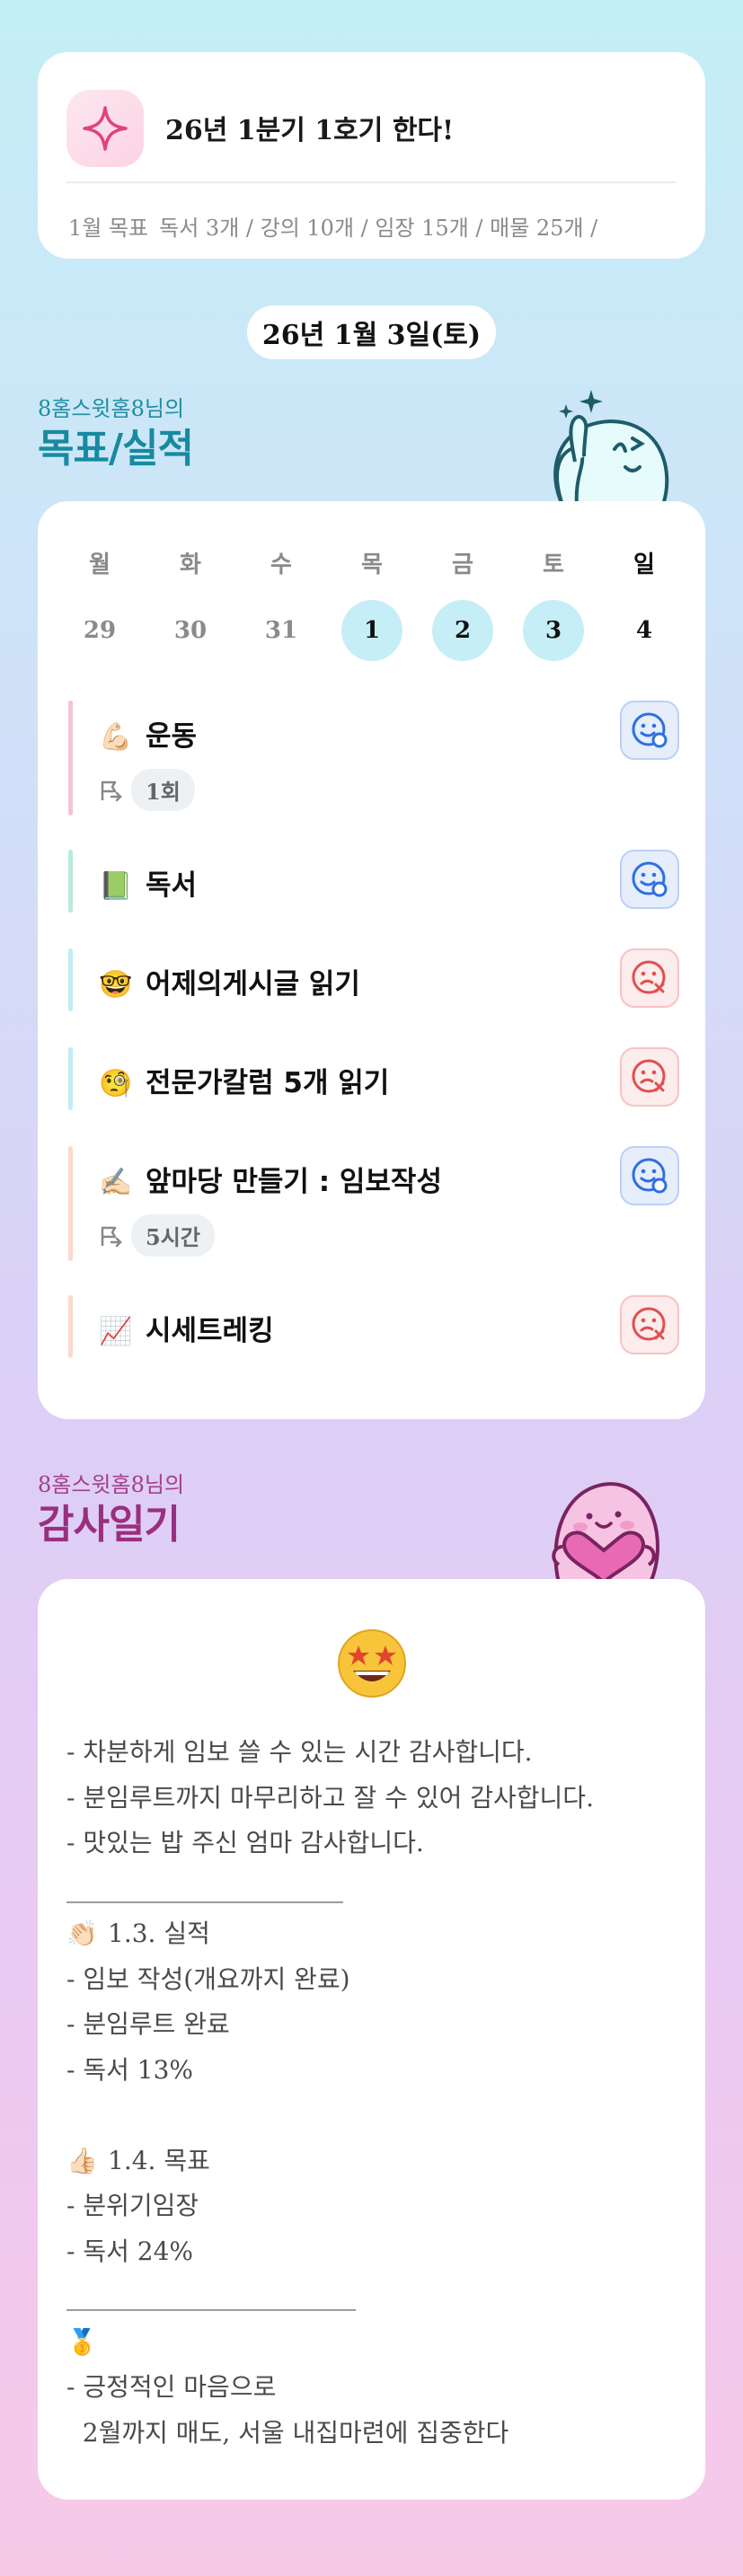  What do you see at coordinates (371, 182) in the screenshot?
I see `divider` at bounding box center [371, 182].